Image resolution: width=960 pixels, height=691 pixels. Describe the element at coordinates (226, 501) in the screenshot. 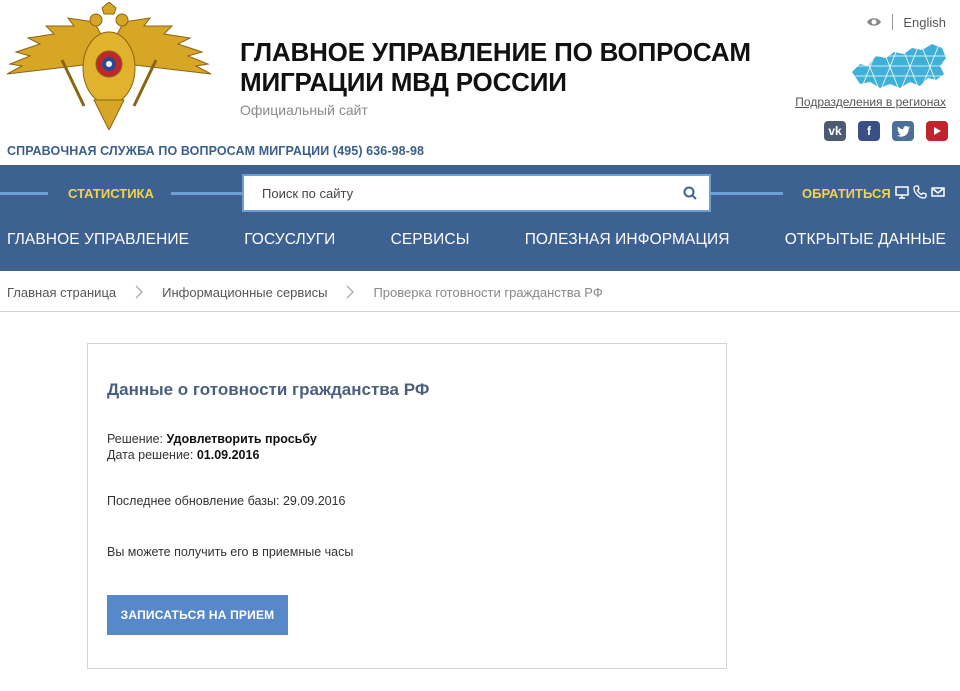

I see `last-update-text: Последнее обновление базы: 29.09.2016` at that location.